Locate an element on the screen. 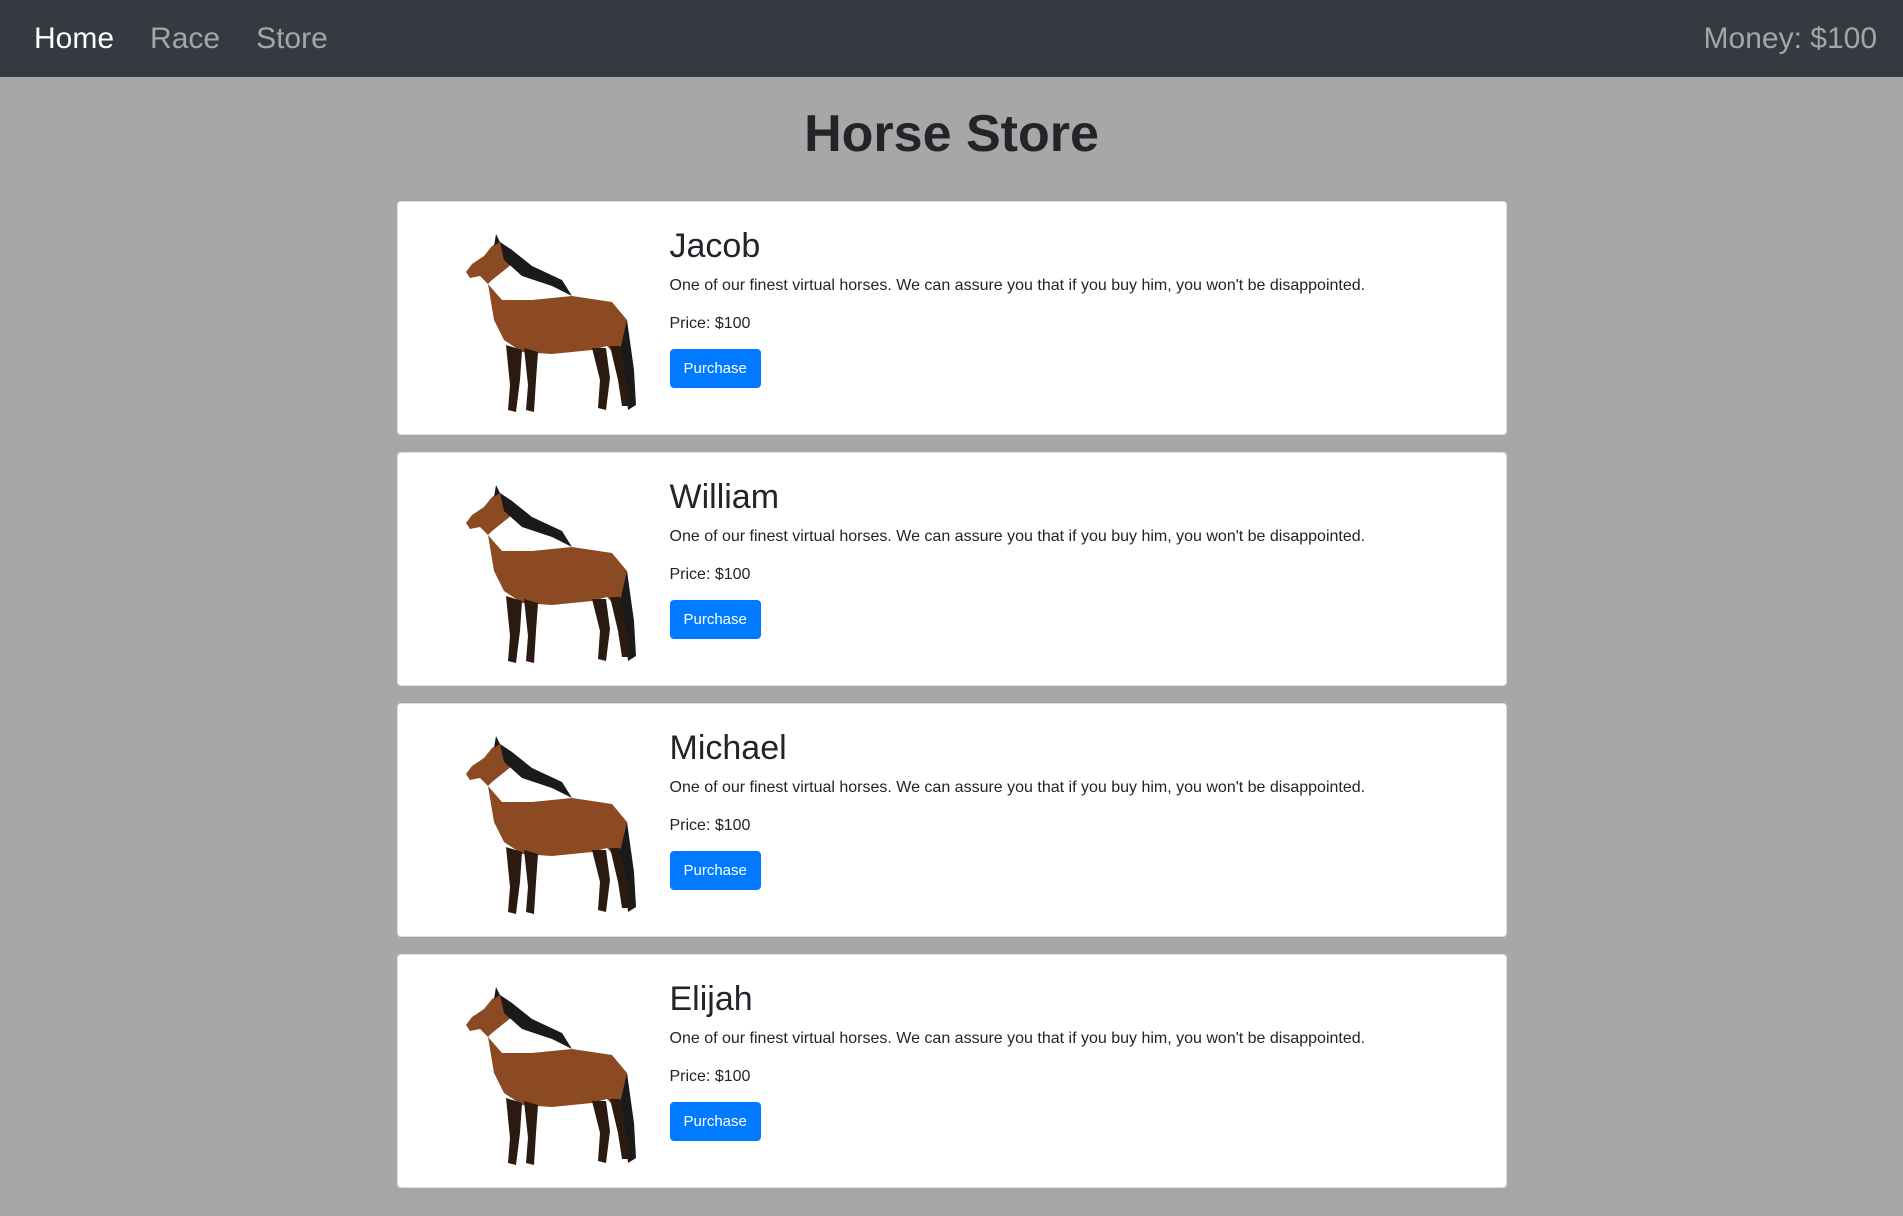  horse-name: Michael is located at coordinates (728, 748).